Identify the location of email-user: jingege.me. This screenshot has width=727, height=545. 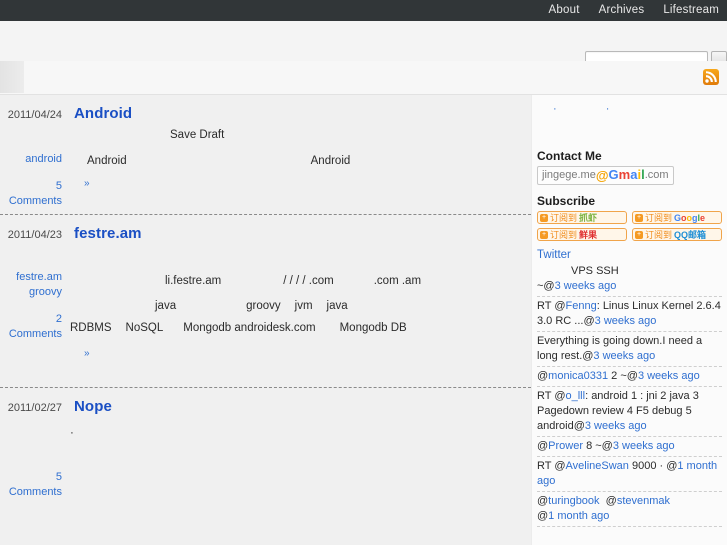
(569, 175).